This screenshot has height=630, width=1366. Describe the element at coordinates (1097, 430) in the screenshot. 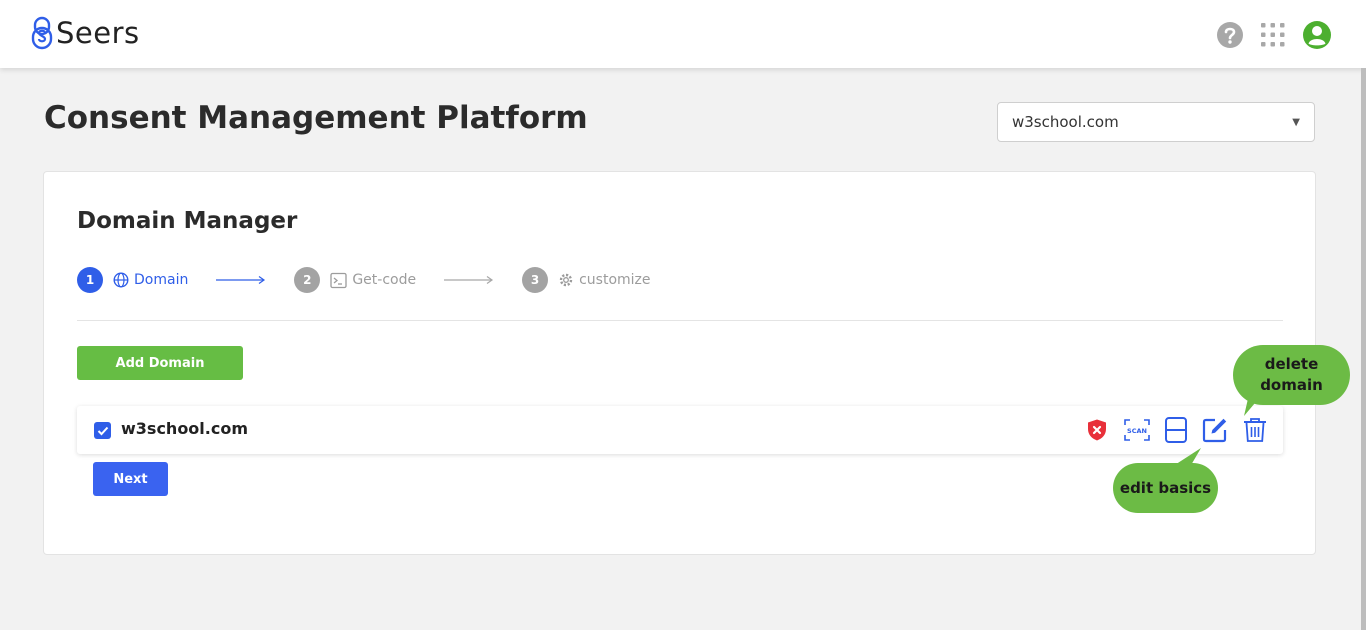

I see `security-shield-icon` at that location.